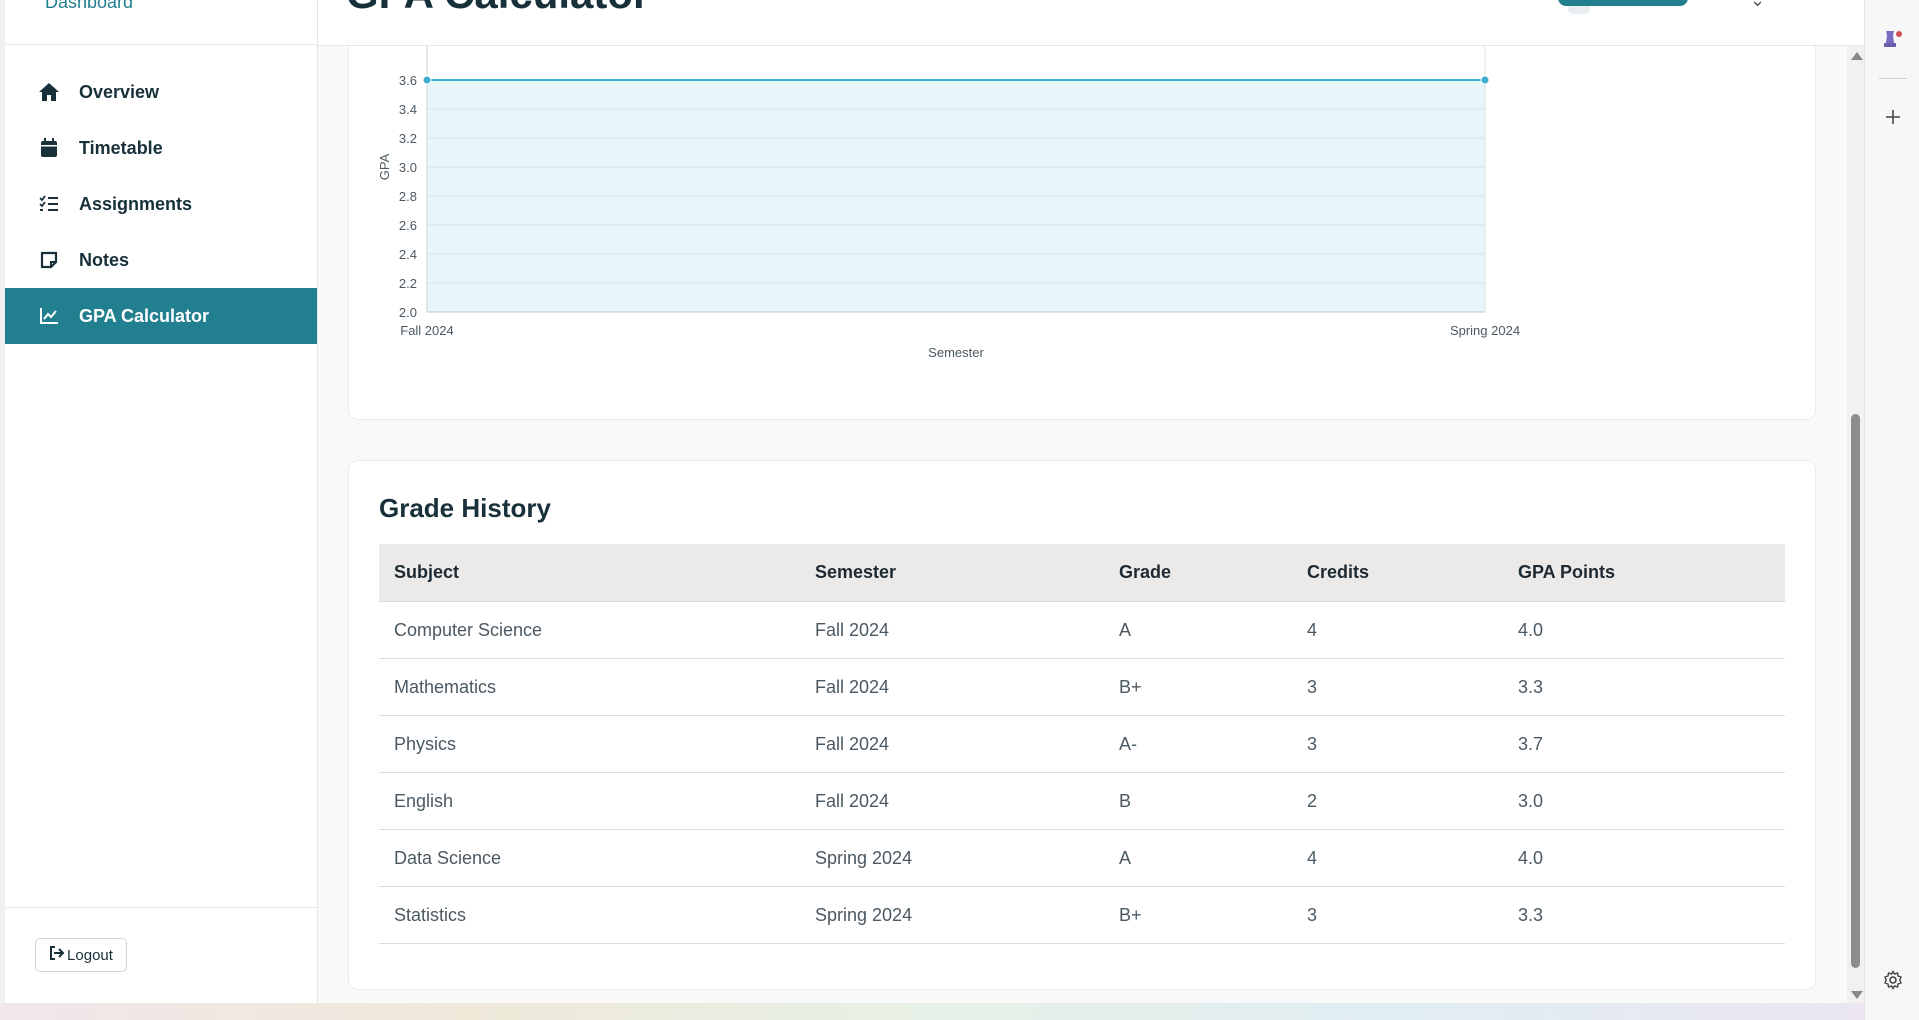  I want to click on sidebar-item-label: Notes, so click(104, 259).